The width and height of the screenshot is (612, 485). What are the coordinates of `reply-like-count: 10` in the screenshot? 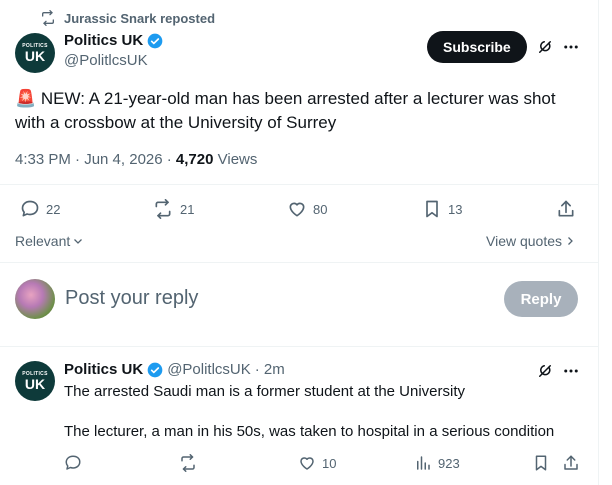 It's located at (329, 463).